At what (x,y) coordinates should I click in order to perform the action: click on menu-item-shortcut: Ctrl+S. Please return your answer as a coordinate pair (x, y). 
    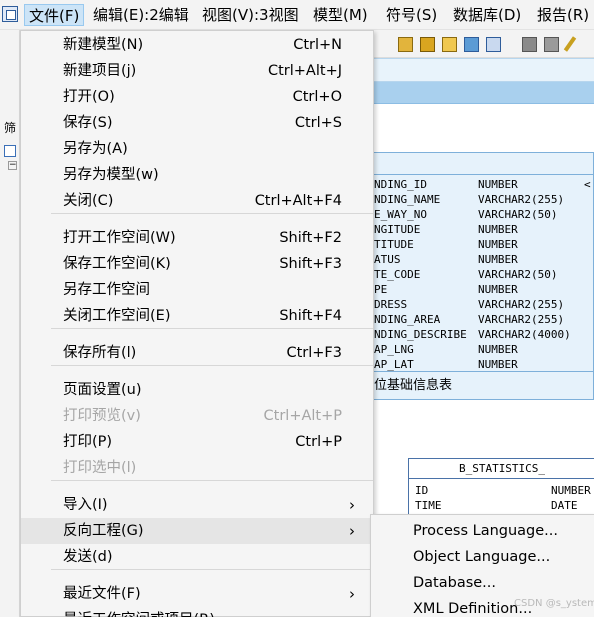
    Looking at the image, I should click on (318, 123).